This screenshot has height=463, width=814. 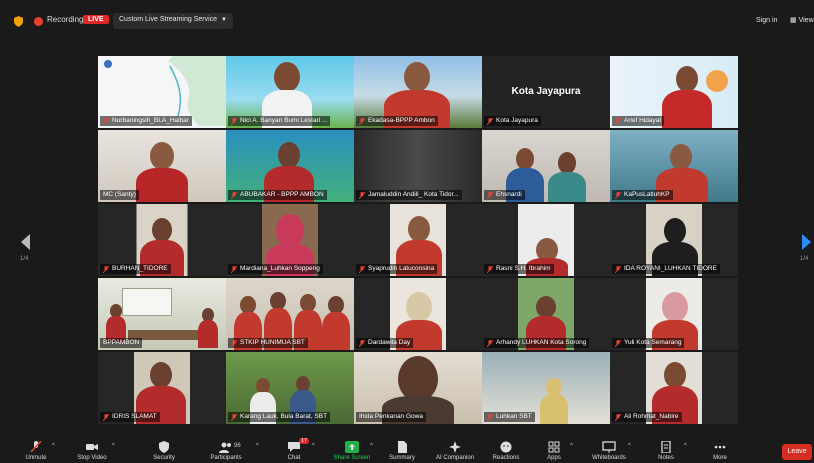 What do you see at coordinates (455, 451) in the screenshot?
I see `ai-companion-button: AI Companion` at bounding box center [455, 451].